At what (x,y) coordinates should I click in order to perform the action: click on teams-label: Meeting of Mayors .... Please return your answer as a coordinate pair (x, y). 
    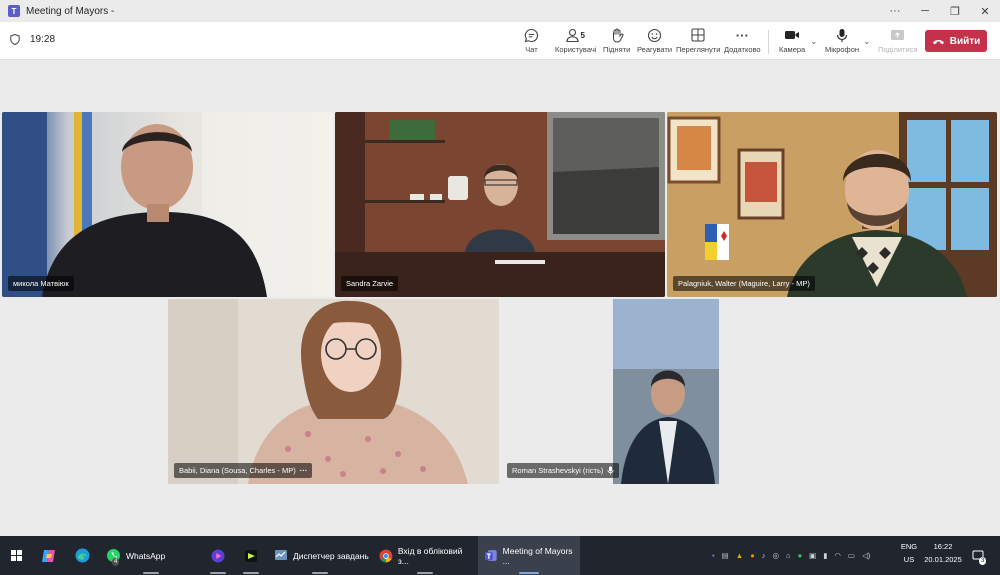
    Looking at the image, I should click on (537, 555).